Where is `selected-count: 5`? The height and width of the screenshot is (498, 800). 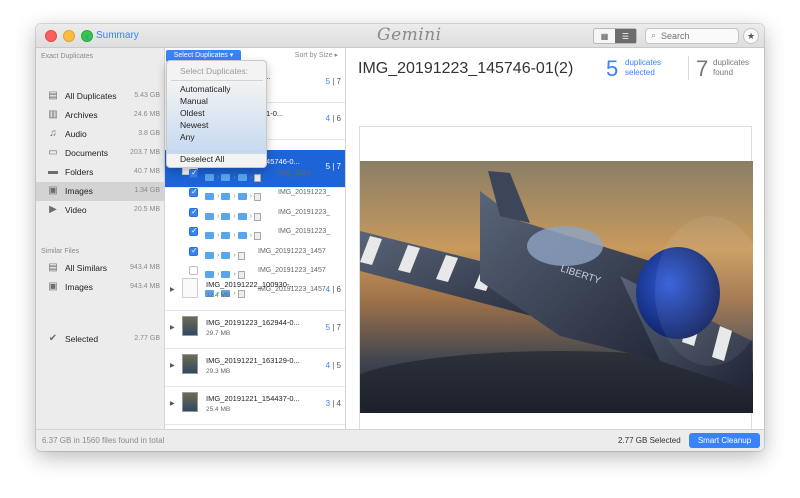
selected-count: 5 is located at coordinates (612, 68).